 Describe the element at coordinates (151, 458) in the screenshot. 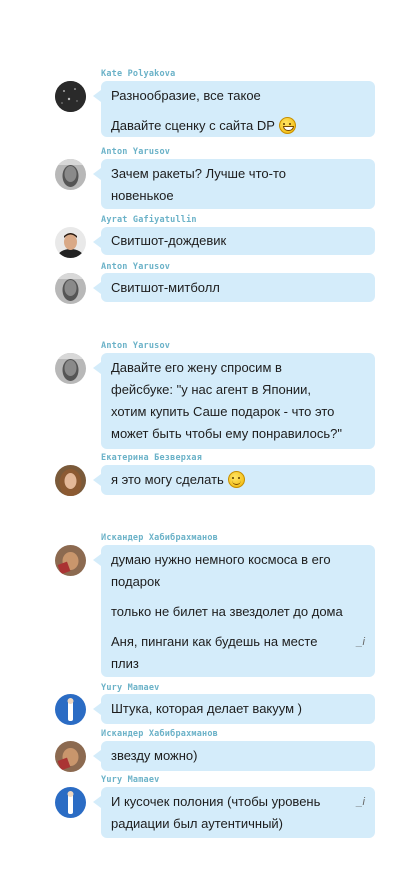

I see `author-name: Екатерина Безверхая` at that location.